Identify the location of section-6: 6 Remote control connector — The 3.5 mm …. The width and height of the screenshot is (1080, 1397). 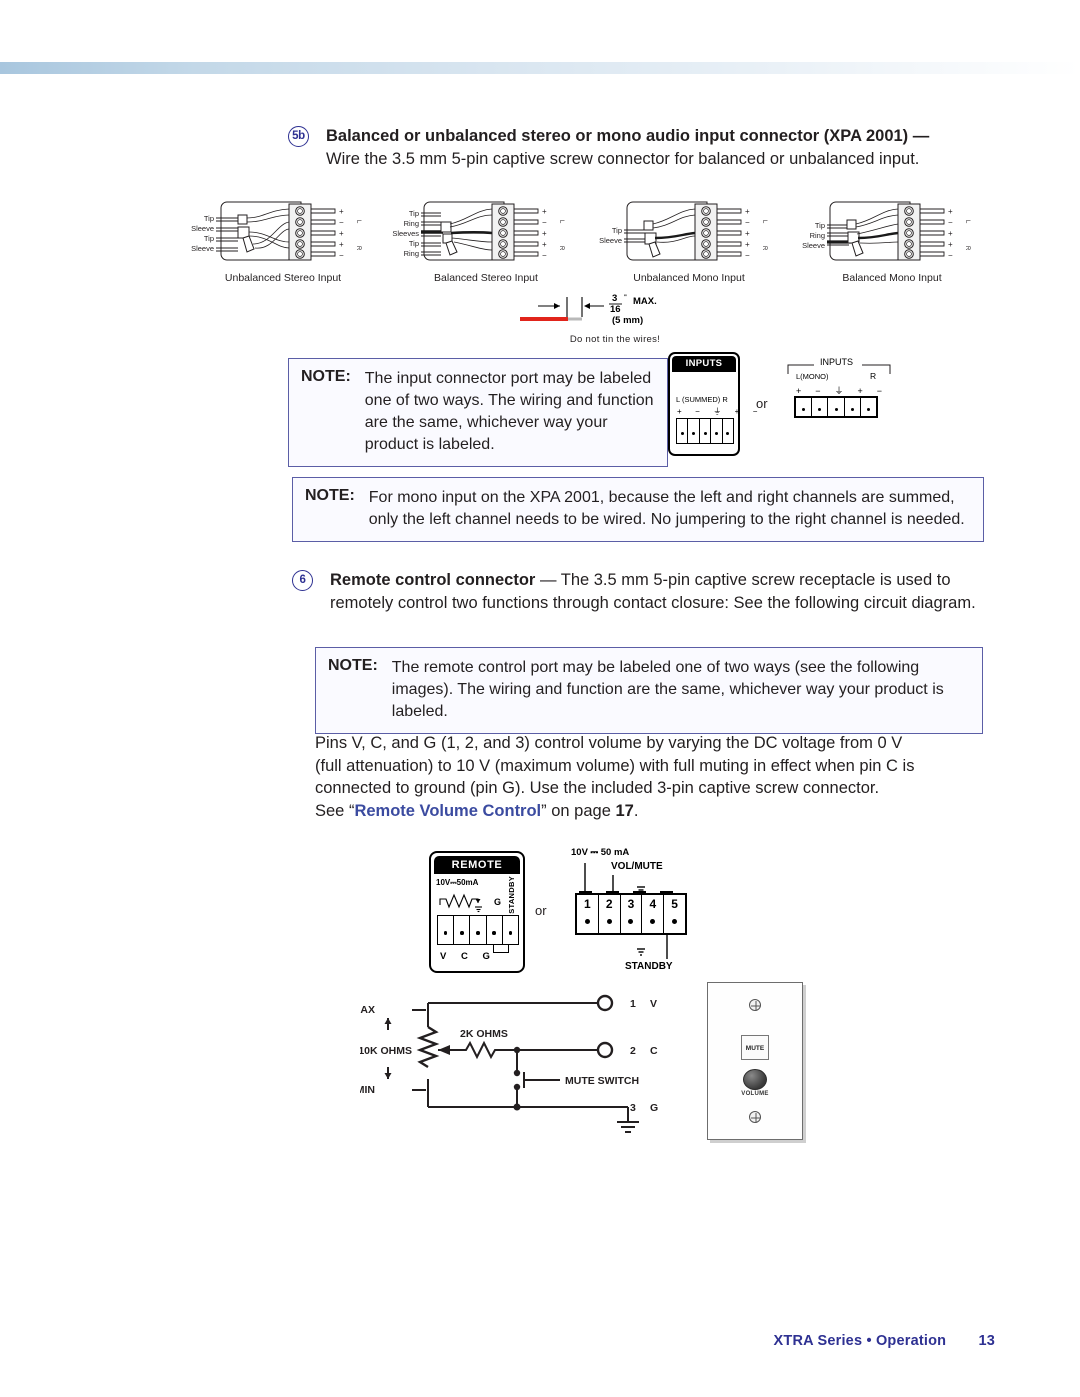
(642, 591).